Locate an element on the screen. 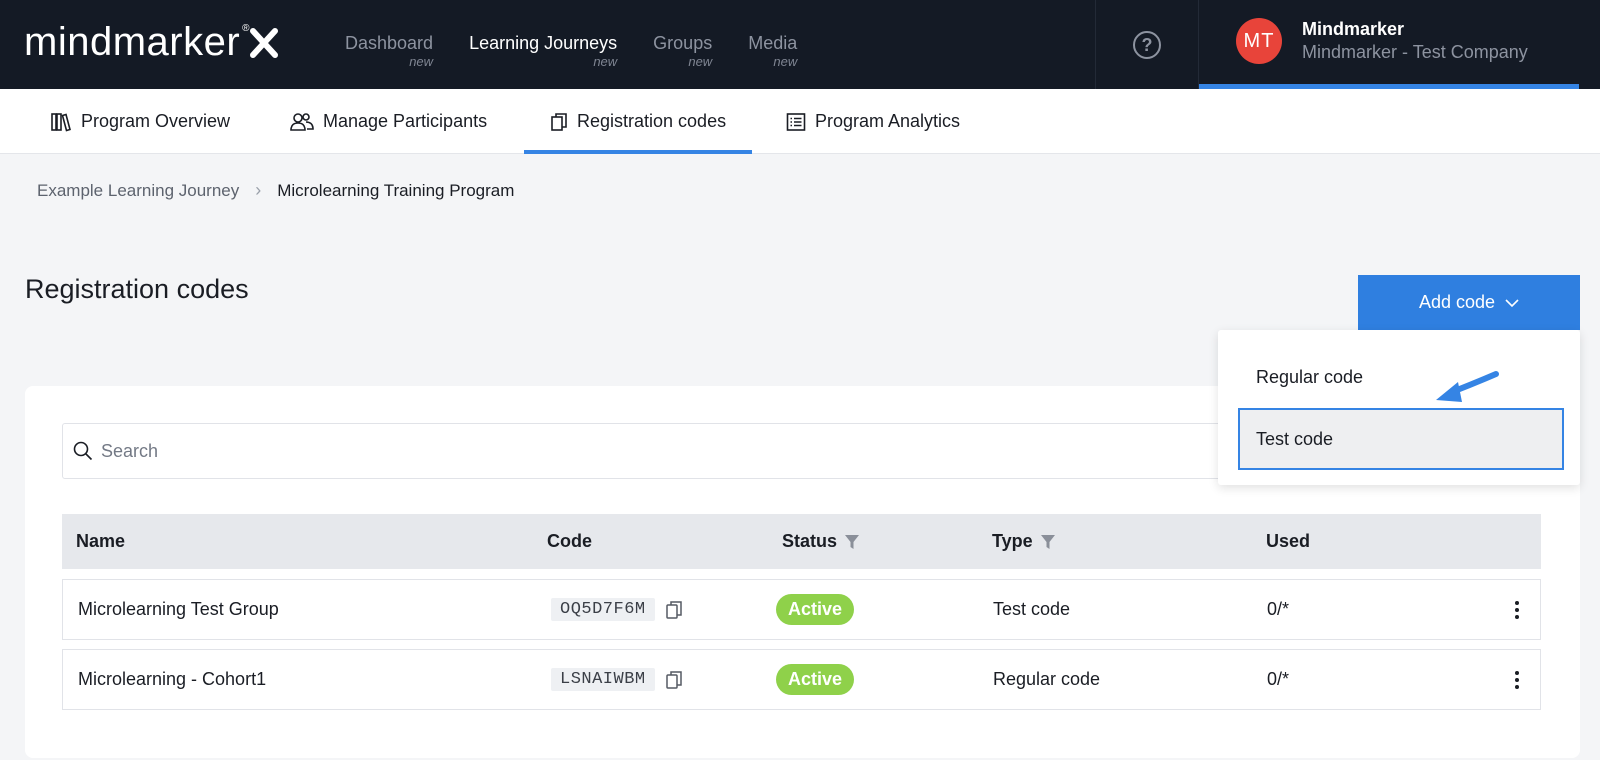 Image resolution: width=1600 pixels, height=760 pixels. table-header: Name Code Status Type Used is located at coordinates (801, 541).